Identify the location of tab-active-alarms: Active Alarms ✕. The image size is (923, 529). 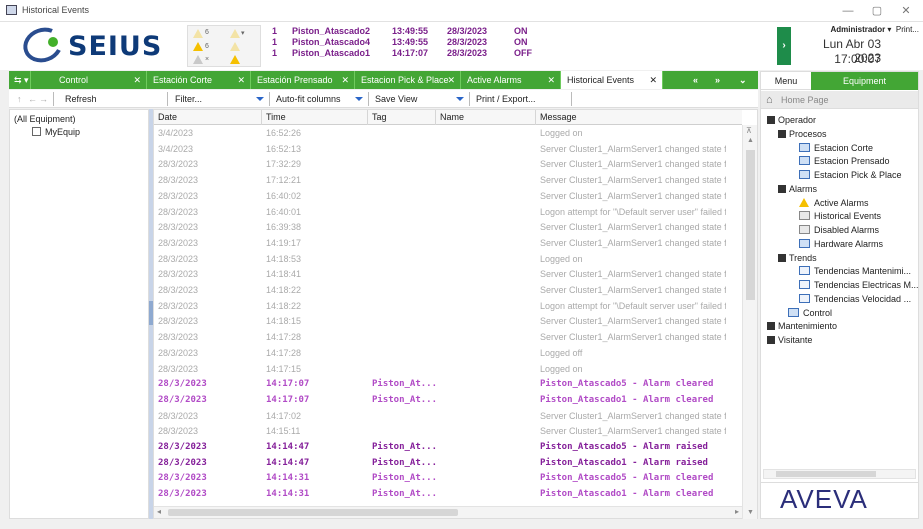
(511, 80).